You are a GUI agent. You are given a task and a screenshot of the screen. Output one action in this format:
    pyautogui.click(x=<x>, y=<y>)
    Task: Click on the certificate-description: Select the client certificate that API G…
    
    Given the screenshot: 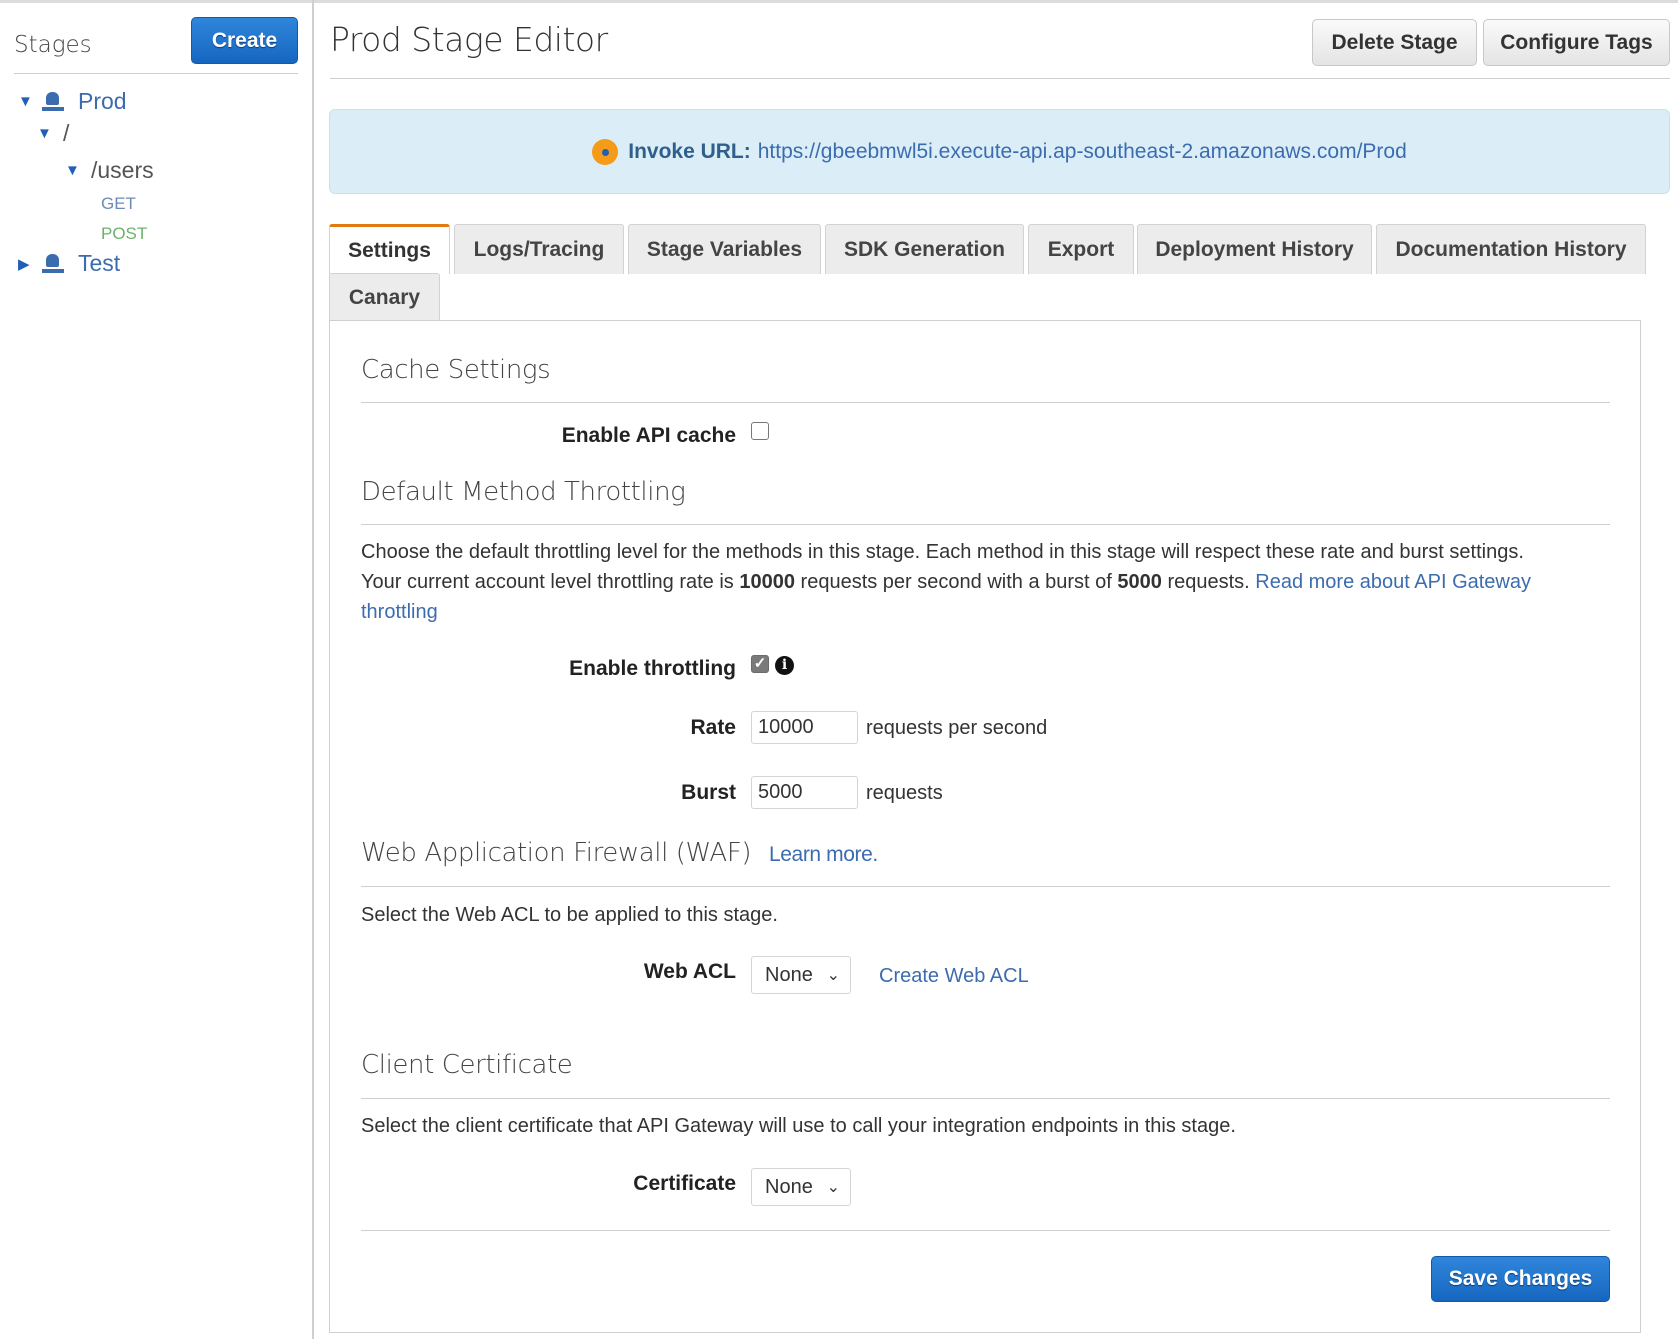 What is the action you would take?
    pyautogui.click(x=798, y=1126)
    